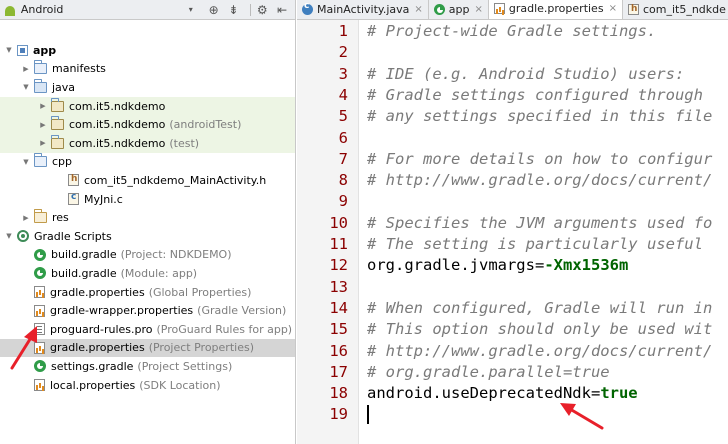  Describe the element at coordinates (343, 52) in the screenshot. I see `line-number: 2` at that location.